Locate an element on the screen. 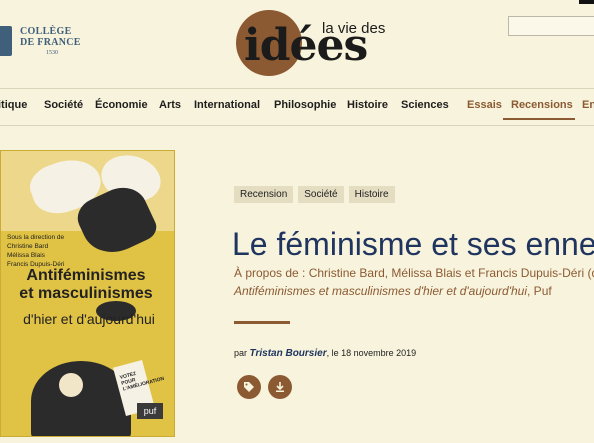 This screenshot has width=594, height=443. logo-la-vie-des: la vie des is located at coordinates (354, 28).